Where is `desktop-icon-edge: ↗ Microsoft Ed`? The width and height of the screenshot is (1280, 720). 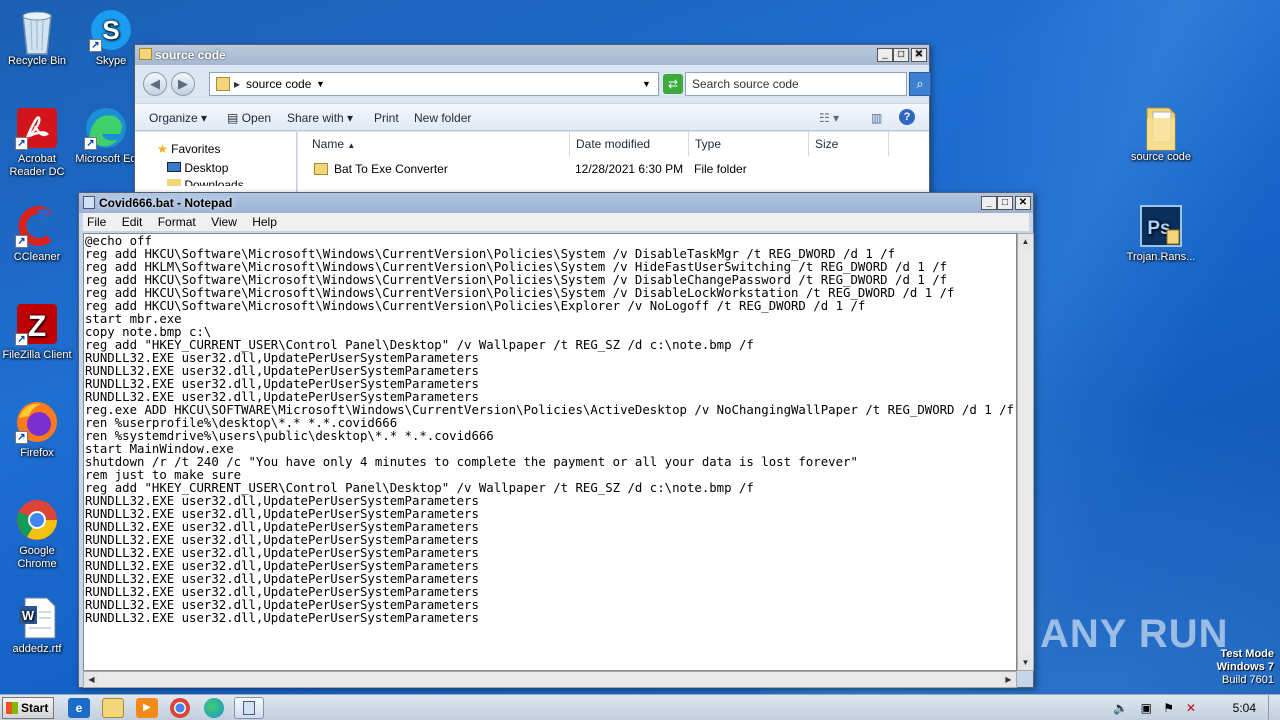
desktop-icon-edge: ↗ Microsoft Ed is located at coordinates (106, 136).